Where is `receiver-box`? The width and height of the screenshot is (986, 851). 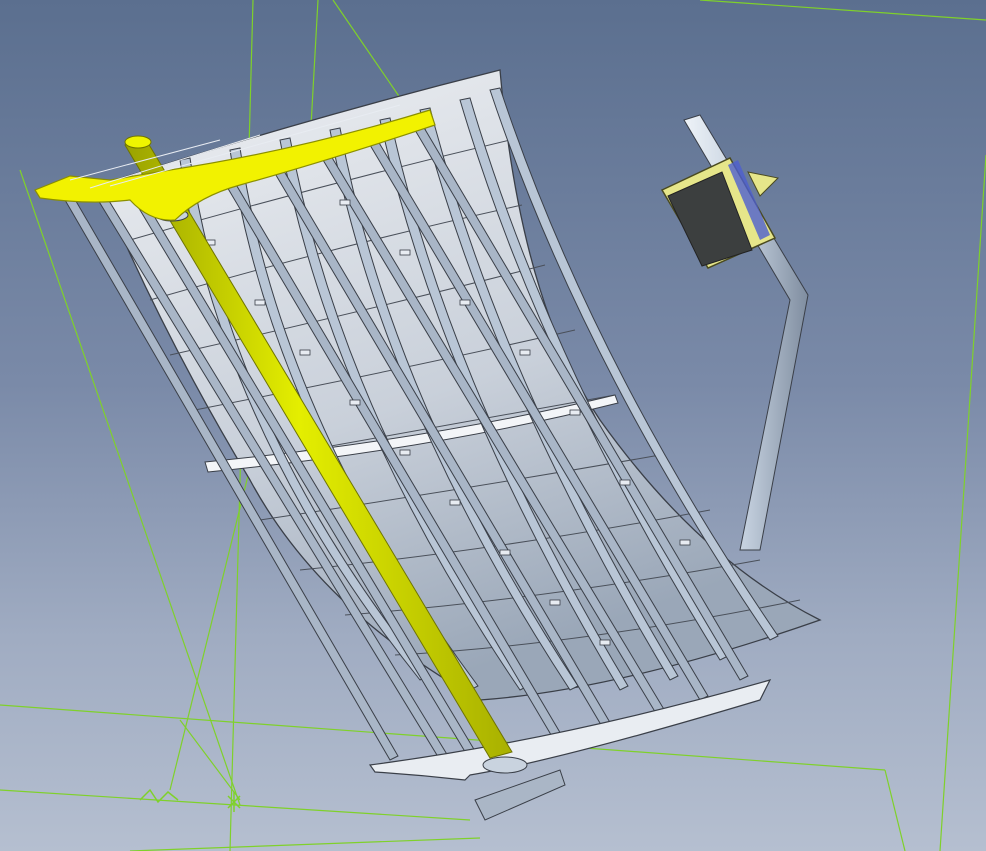
receiver-box is located at coordinates (720, 213).